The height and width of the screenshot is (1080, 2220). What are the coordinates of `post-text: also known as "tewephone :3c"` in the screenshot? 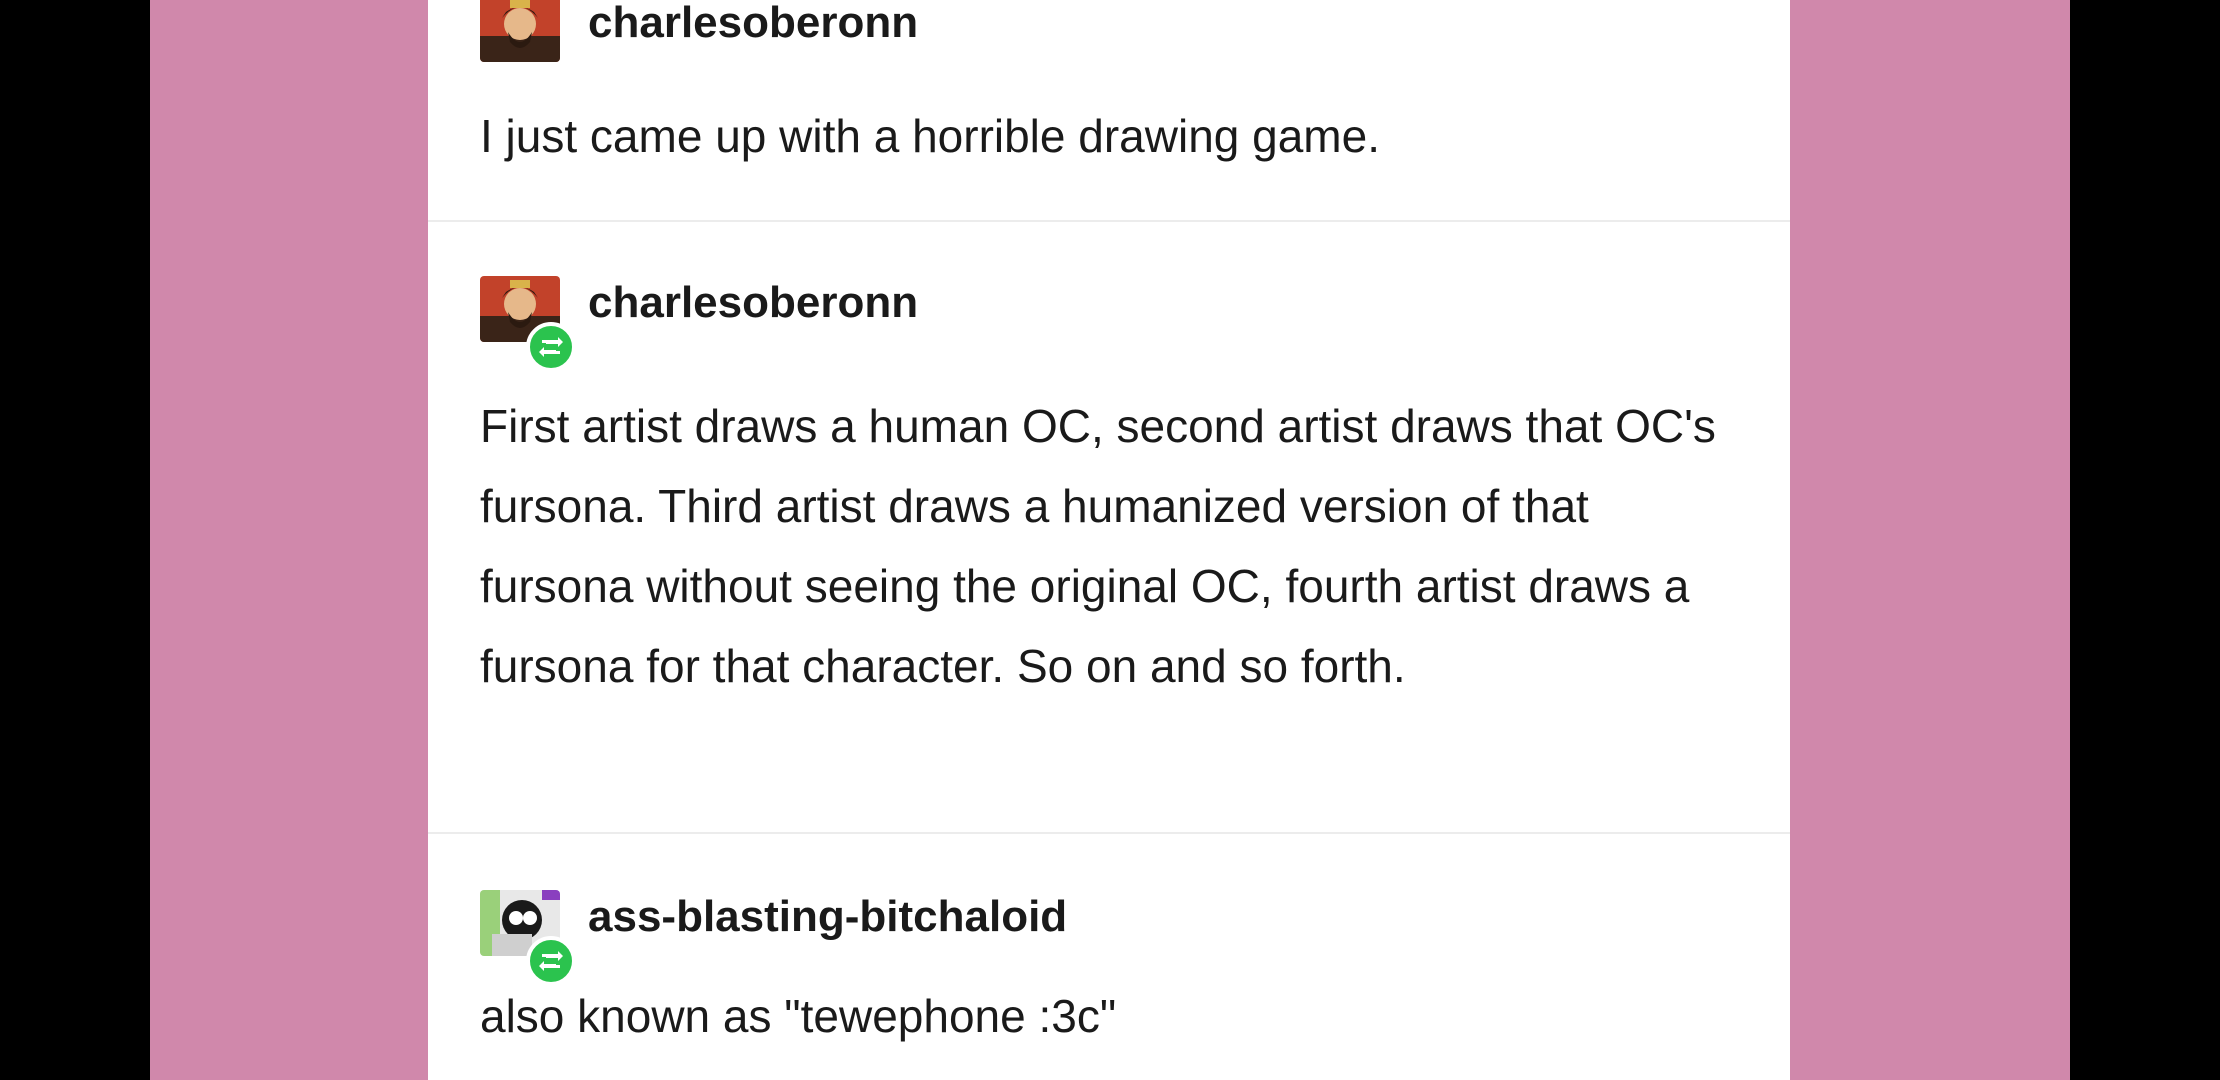 It's located at (798, 1016).